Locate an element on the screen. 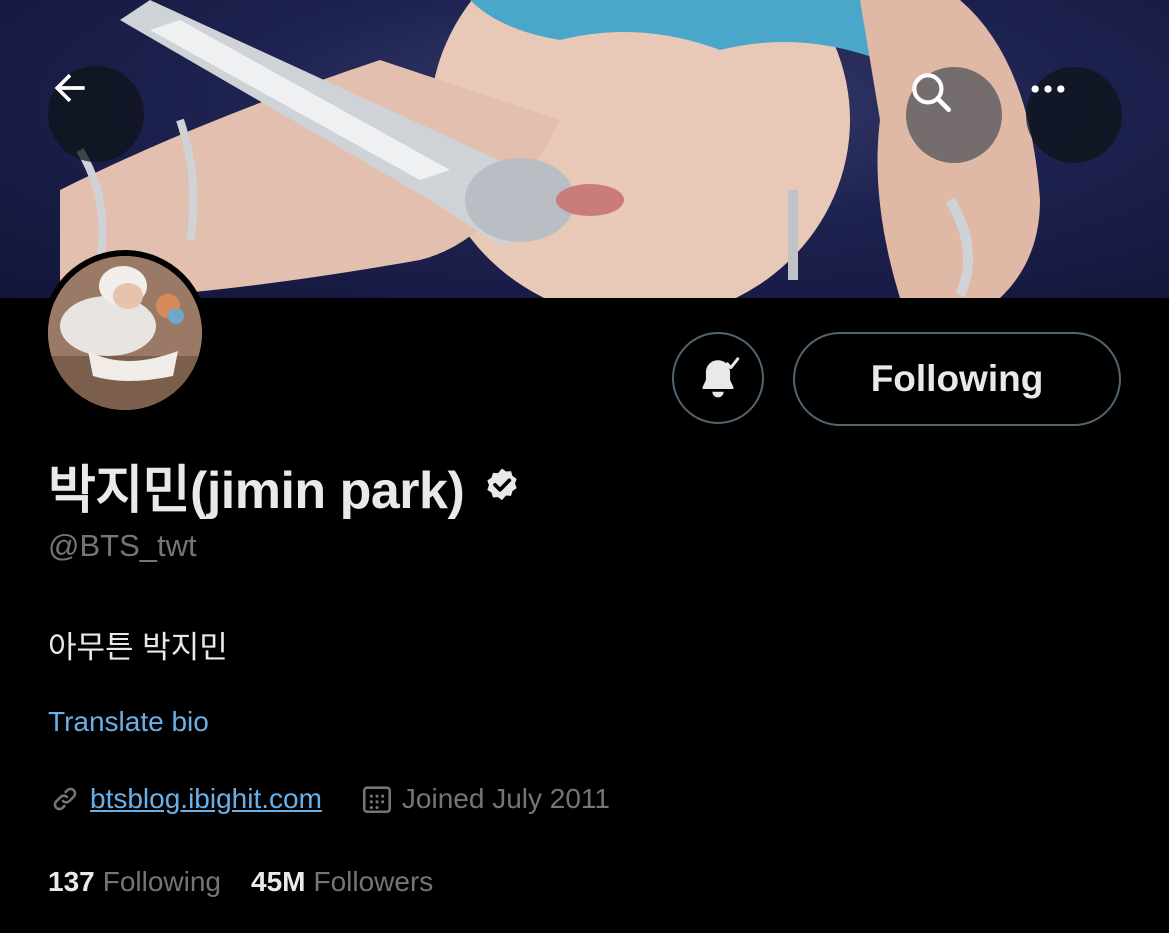  translate-bio-link: Translate bio is located at coordinates (128, 722).